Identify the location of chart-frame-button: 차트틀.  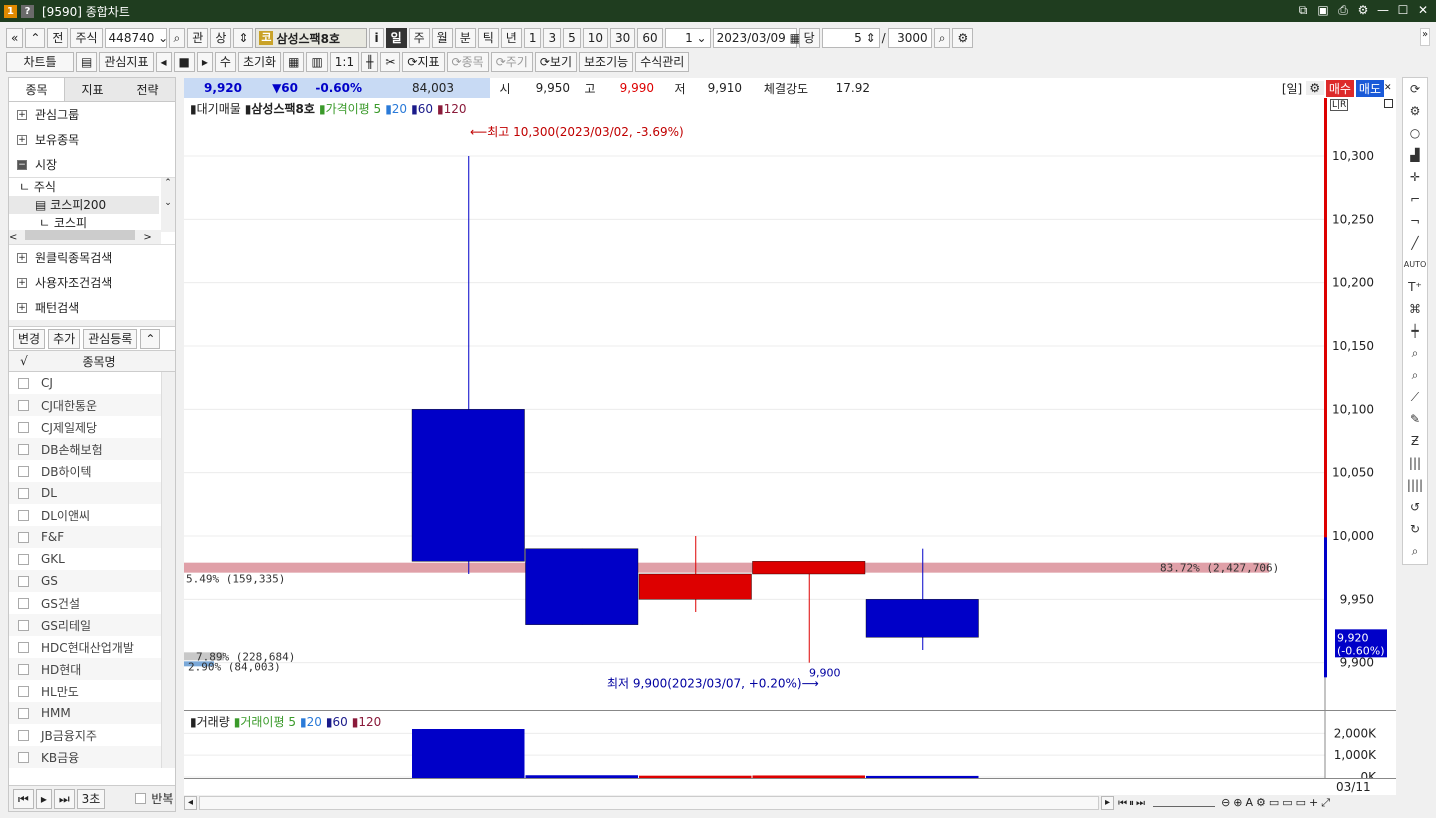
(40, 62).